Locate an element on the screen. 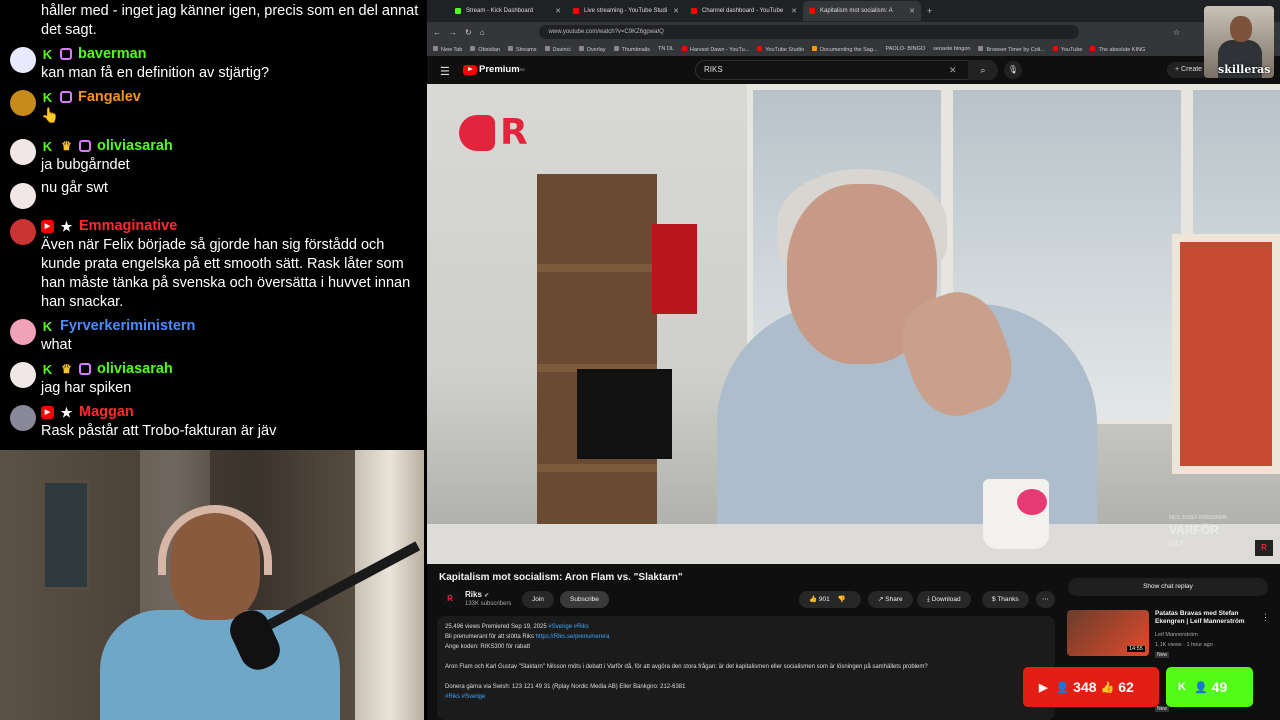 The image size is (1280, 720). new-tab-icon: + is located at coordinates (929, 11).